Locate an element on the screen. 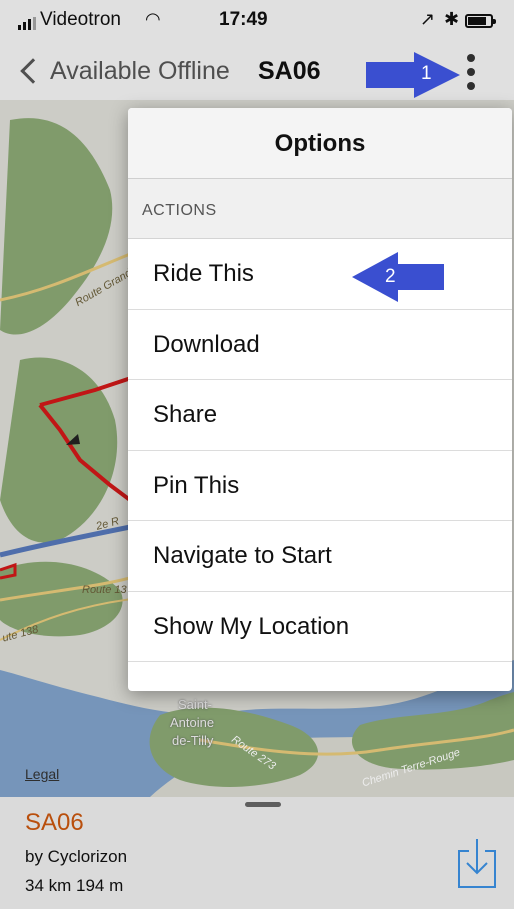 The height and width of the screenshot is (909, 514). menu-item-share: Share is located at coordinates (320, 415).